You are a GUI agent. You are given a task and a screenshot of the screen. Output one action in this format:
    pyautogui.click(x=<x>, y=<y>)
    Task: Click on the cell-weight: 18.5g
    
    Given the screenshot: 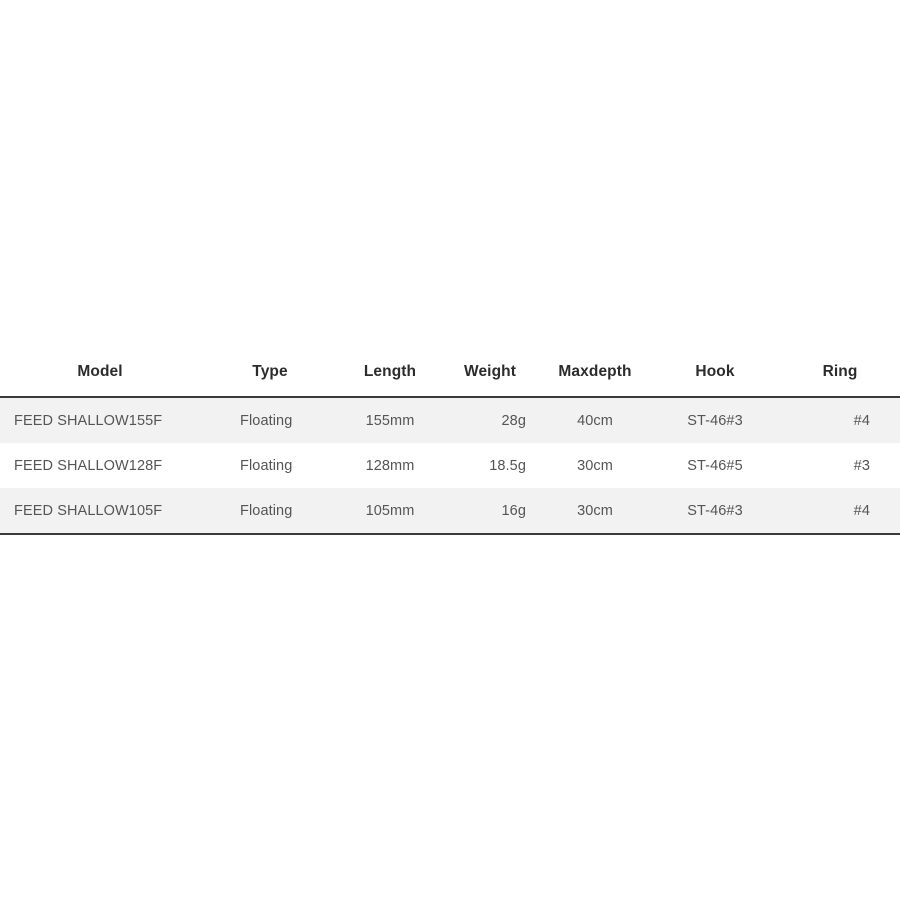 What is the action you would take?
    pyautogui.click(x=507, y=465)
    